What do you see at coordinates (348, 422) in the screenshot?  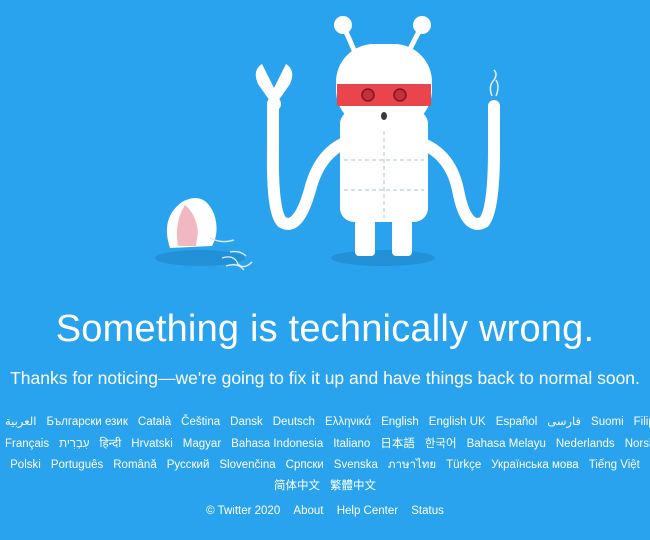 I see `language-link: Ελληνικά` at bounding box center [348, 422].